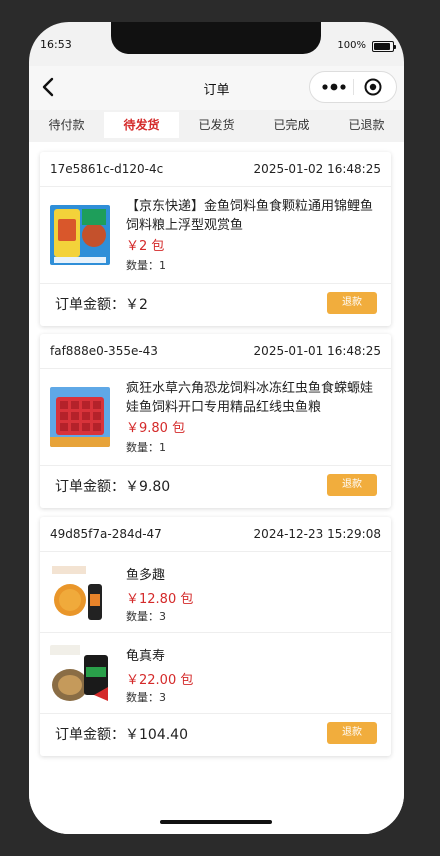 Image resolution: width=440 pixels, height=856 pixels. Describe the element at coordinates (215, 235) in the screenshot. I see `order-item: 【京东快递】金鱼饲料鱼食颗粒通用锦鲤鱼饲料粮上浮型观赏鱼 ￥2 包 数量：1` at that location.